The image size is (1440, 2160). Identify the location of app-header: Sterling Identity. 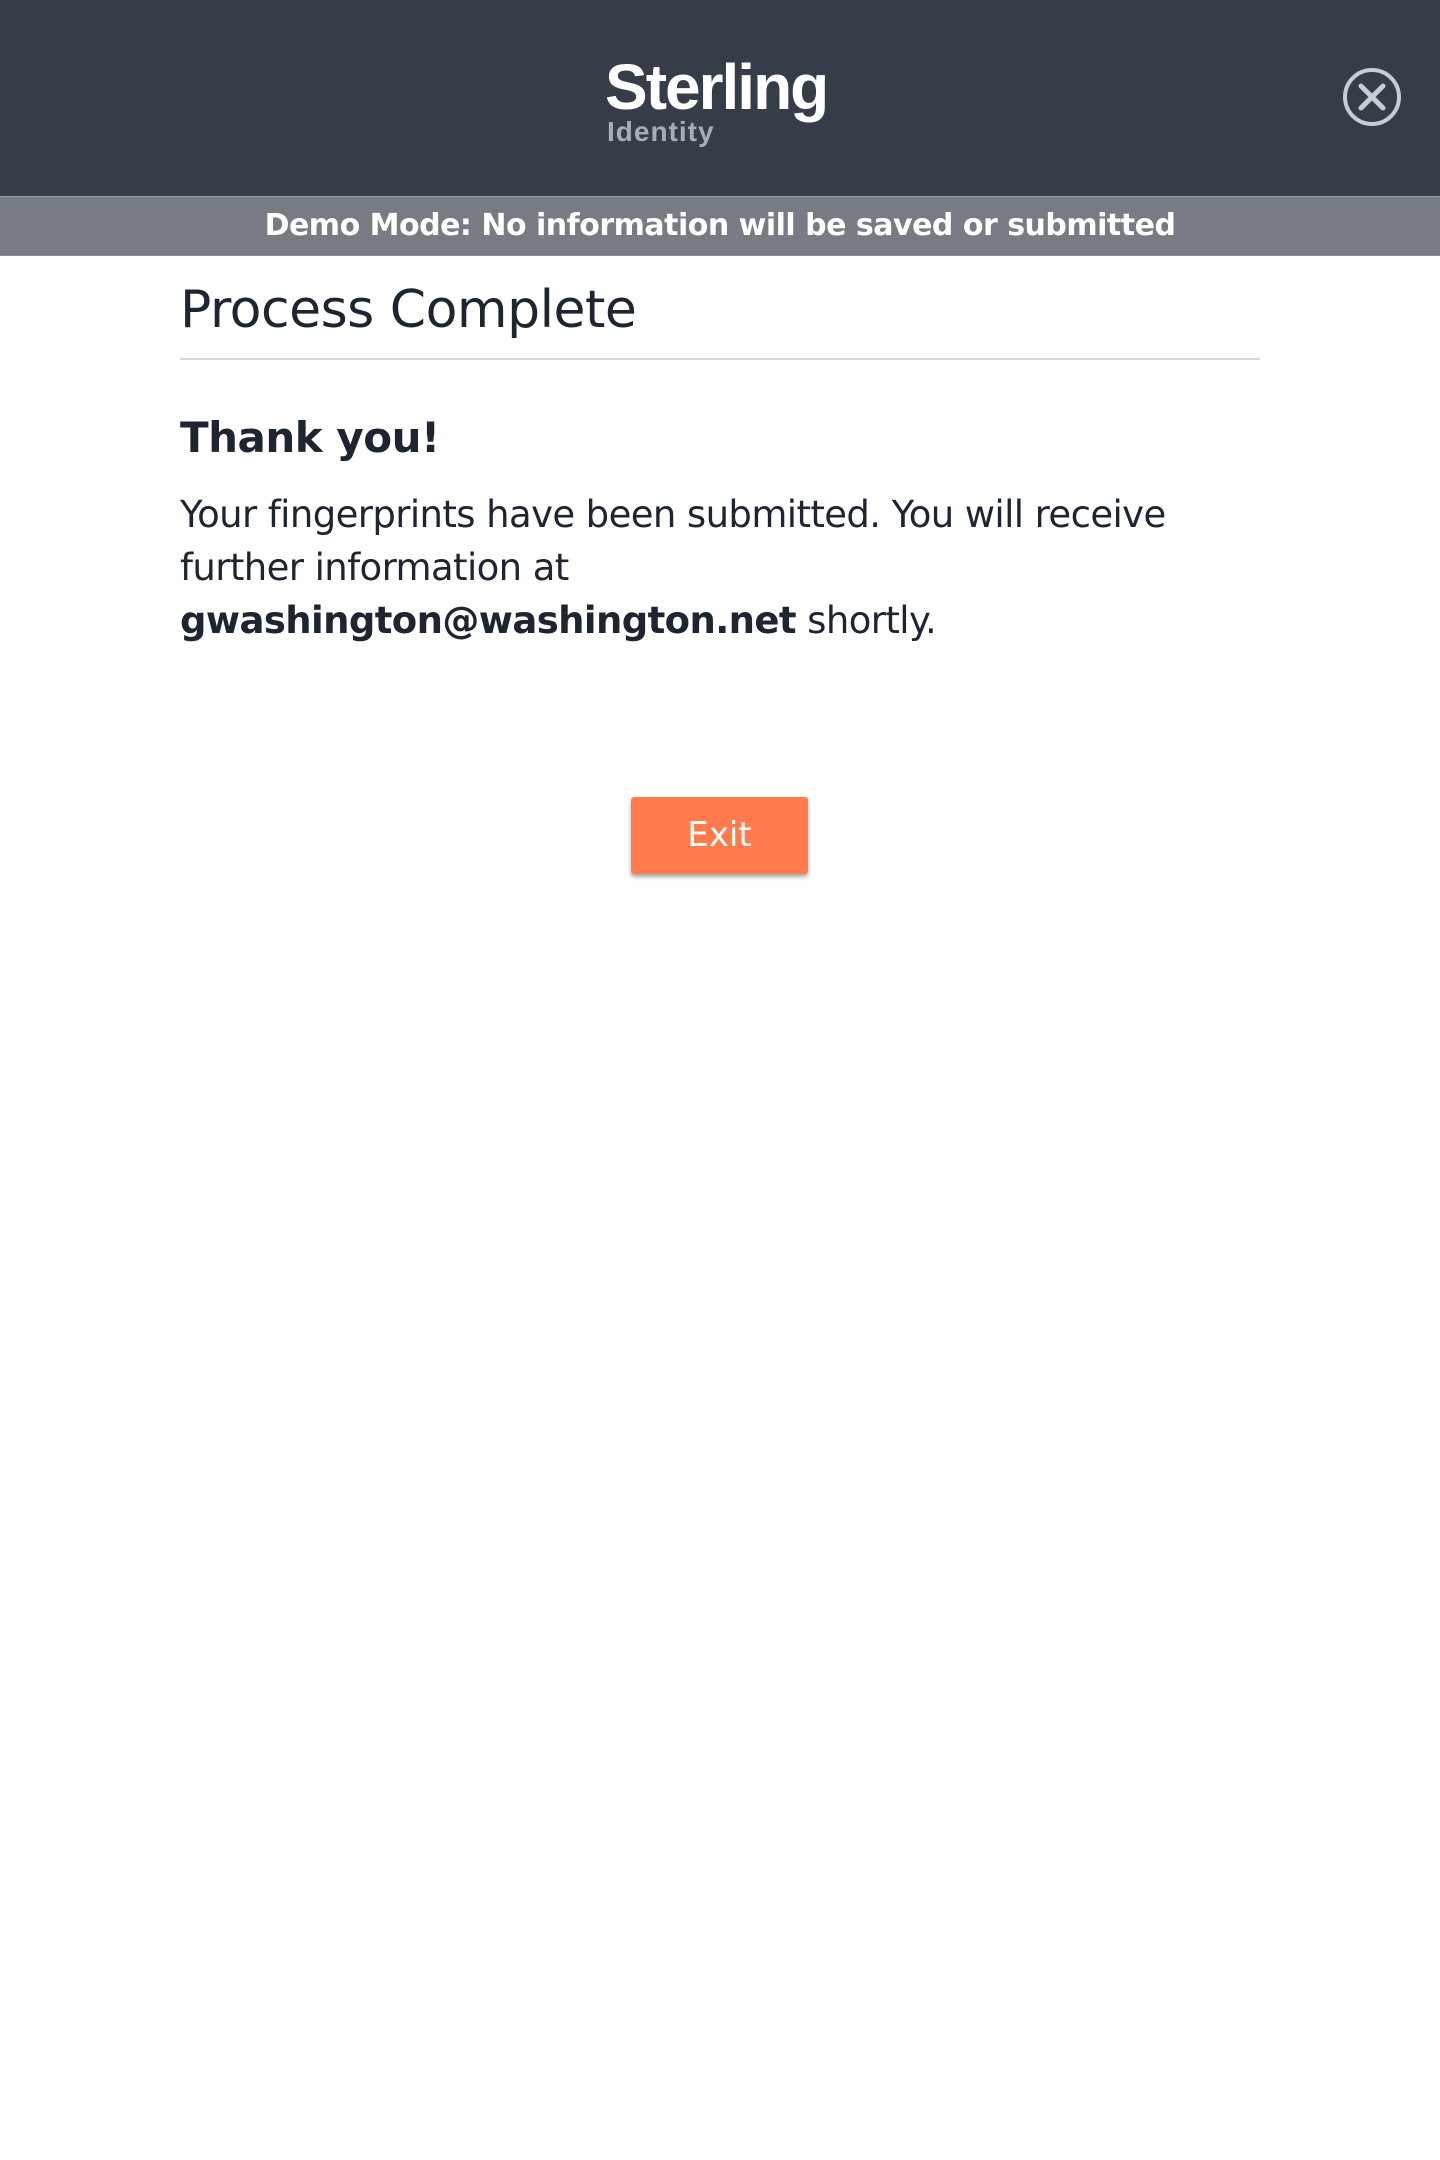
(720, 98).